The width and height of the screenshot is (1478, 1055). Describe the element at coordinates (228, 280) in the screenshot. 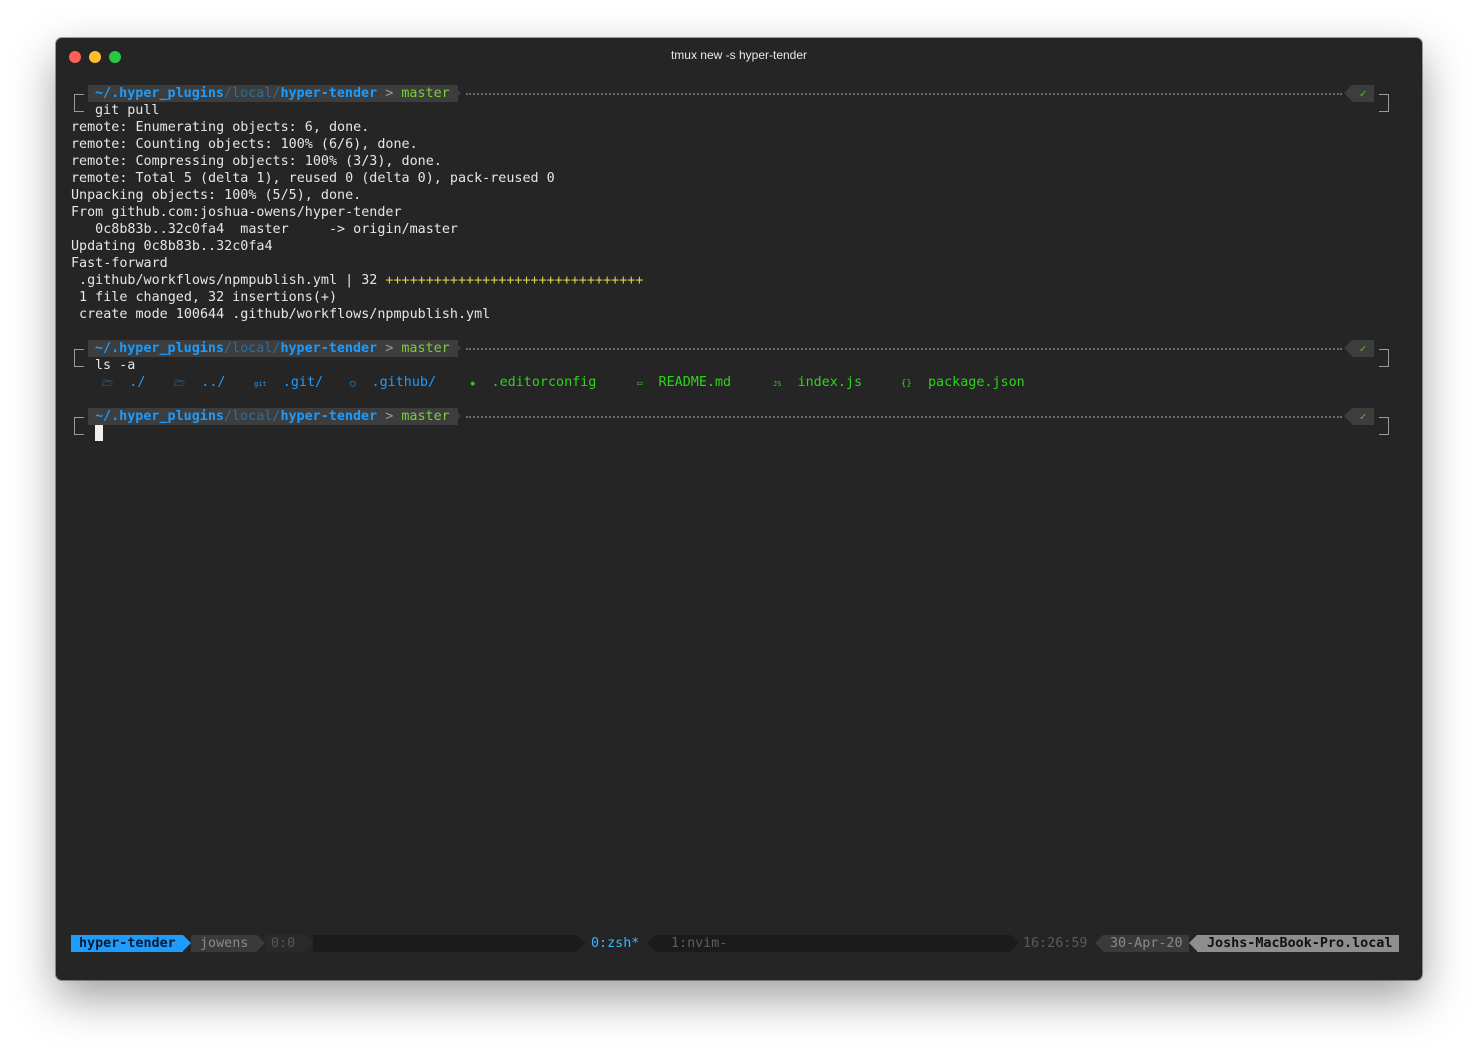

I see `diffstat-file: .github/workflows/npmpublish.yml | 32` at that location.